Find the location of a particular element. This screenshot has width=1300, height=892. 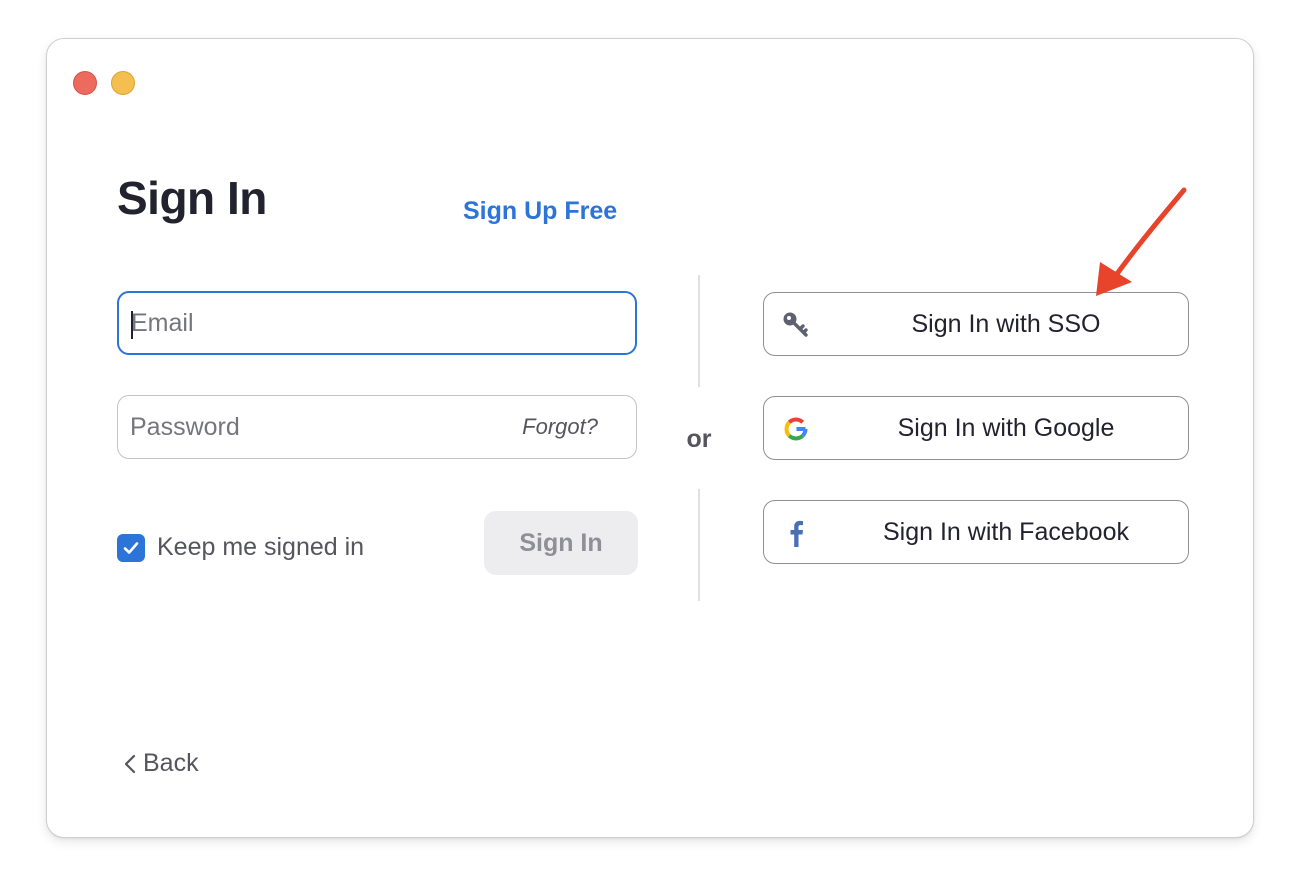

back-link: Back is located at coordinates (161, 763).